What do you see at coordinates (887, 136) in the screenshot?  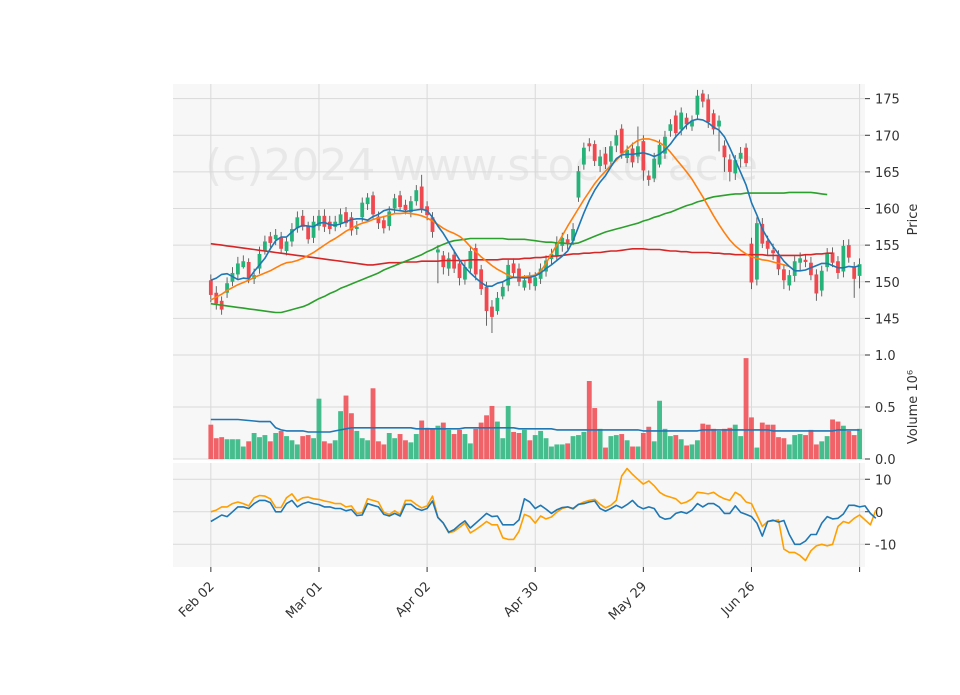 I see `price-ytick-label: 170` at bounding box center [887, 136].